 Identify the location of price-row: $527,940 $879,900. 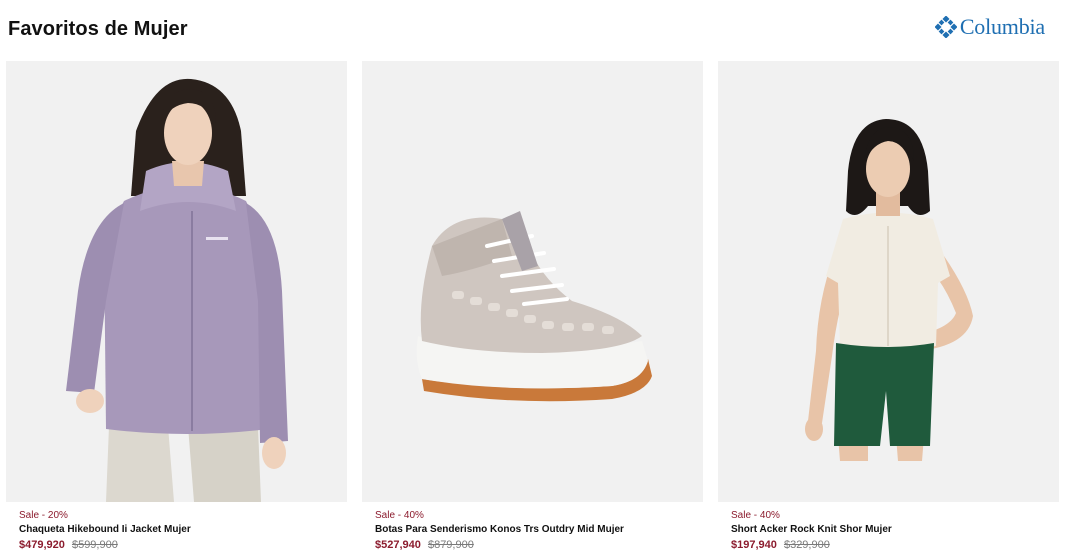
(539, 545).